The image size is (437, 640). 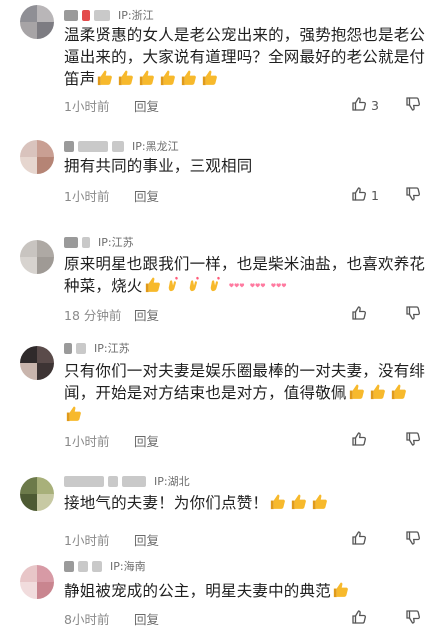 I want to click on comment-time: 8小时前, so click(x=87, y=619).